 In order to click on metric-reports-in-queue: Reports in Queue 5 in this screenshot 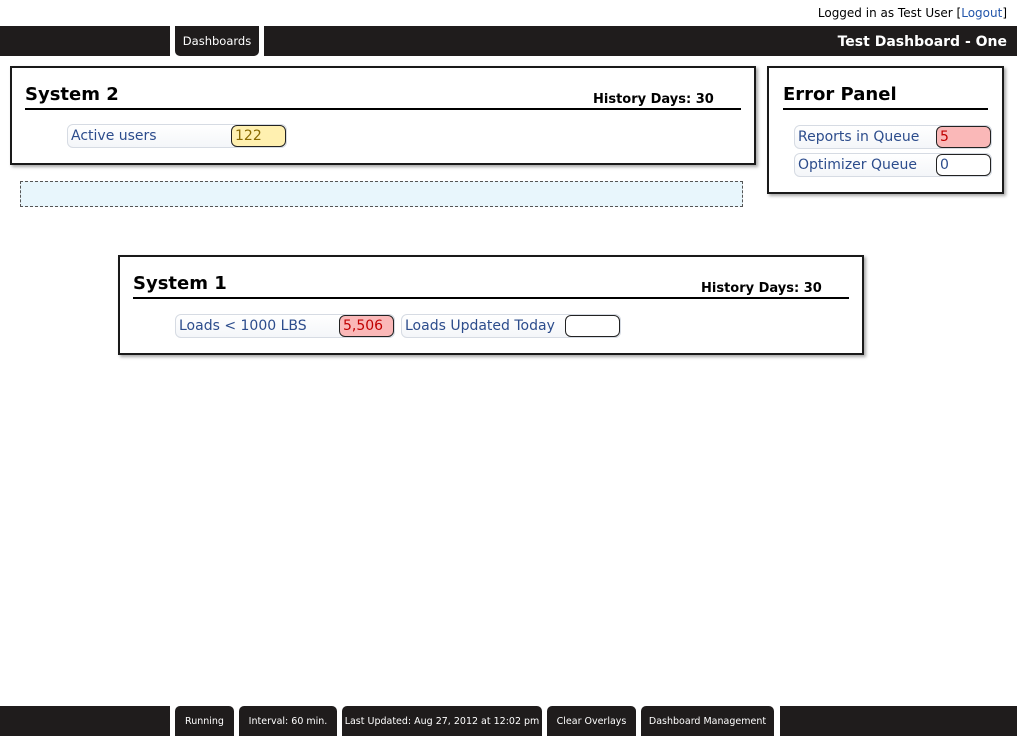, I will do `click(893, 137)`.